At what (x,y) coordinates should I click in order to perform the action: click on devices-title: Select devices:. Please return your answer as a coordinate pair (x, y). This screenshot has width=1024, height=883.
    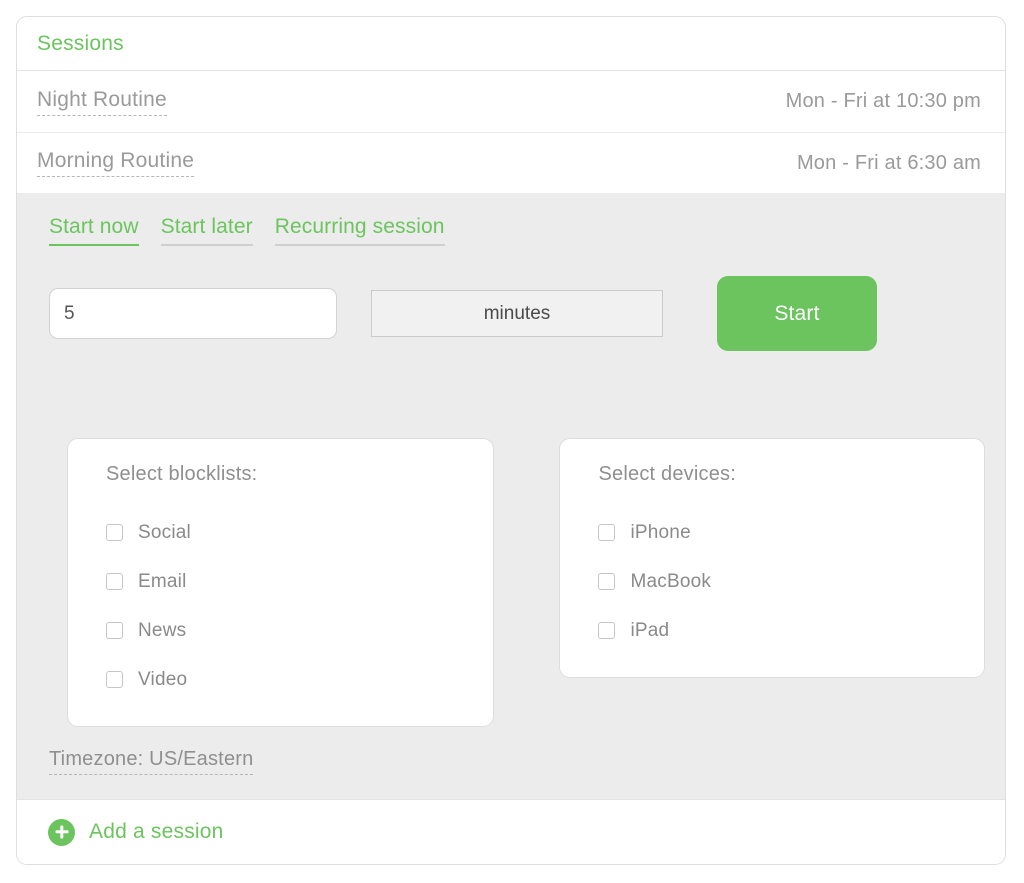
    Looking at the image, I should click on (667, 474).